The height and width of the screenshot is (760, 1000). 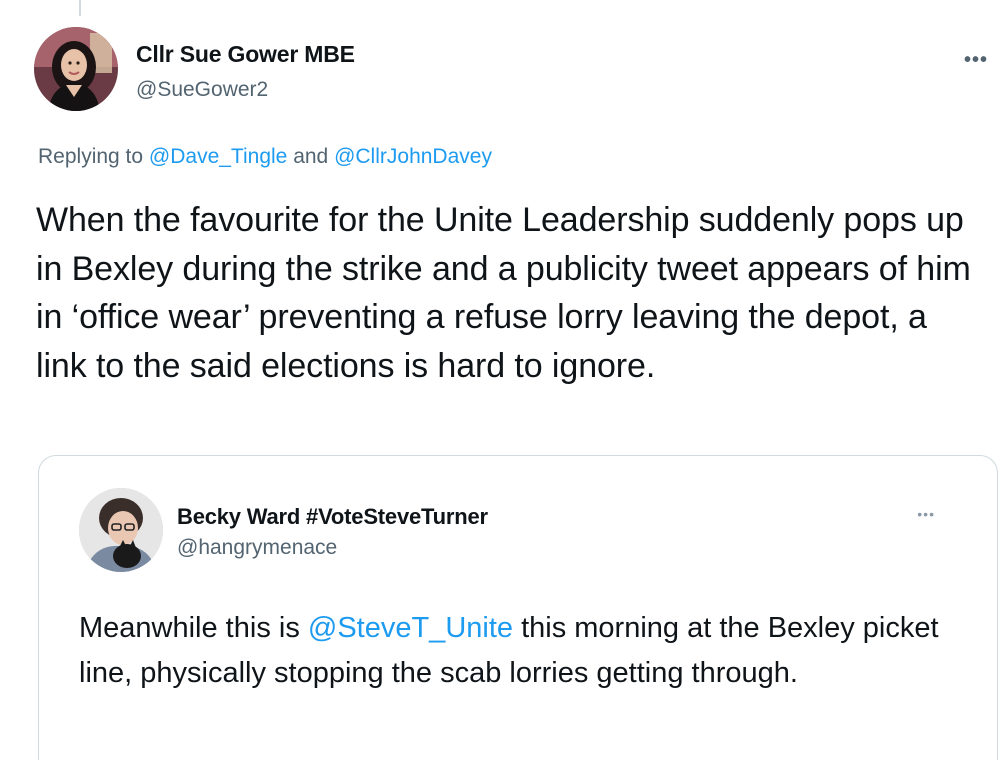 What do you see at coordinates (202, 90) in the screenshot?
I see `author-handle: @SueGower2` at bounding box center [202, 90].